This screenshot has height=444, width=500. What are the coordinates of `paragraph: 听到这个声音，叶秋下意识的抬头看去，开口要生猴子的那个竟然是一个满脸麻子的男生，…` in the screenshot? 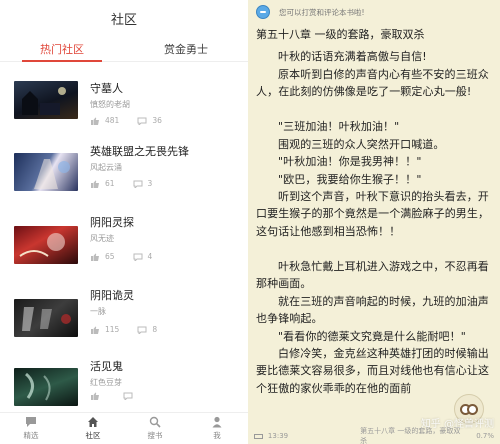 It's located at (373, 214).